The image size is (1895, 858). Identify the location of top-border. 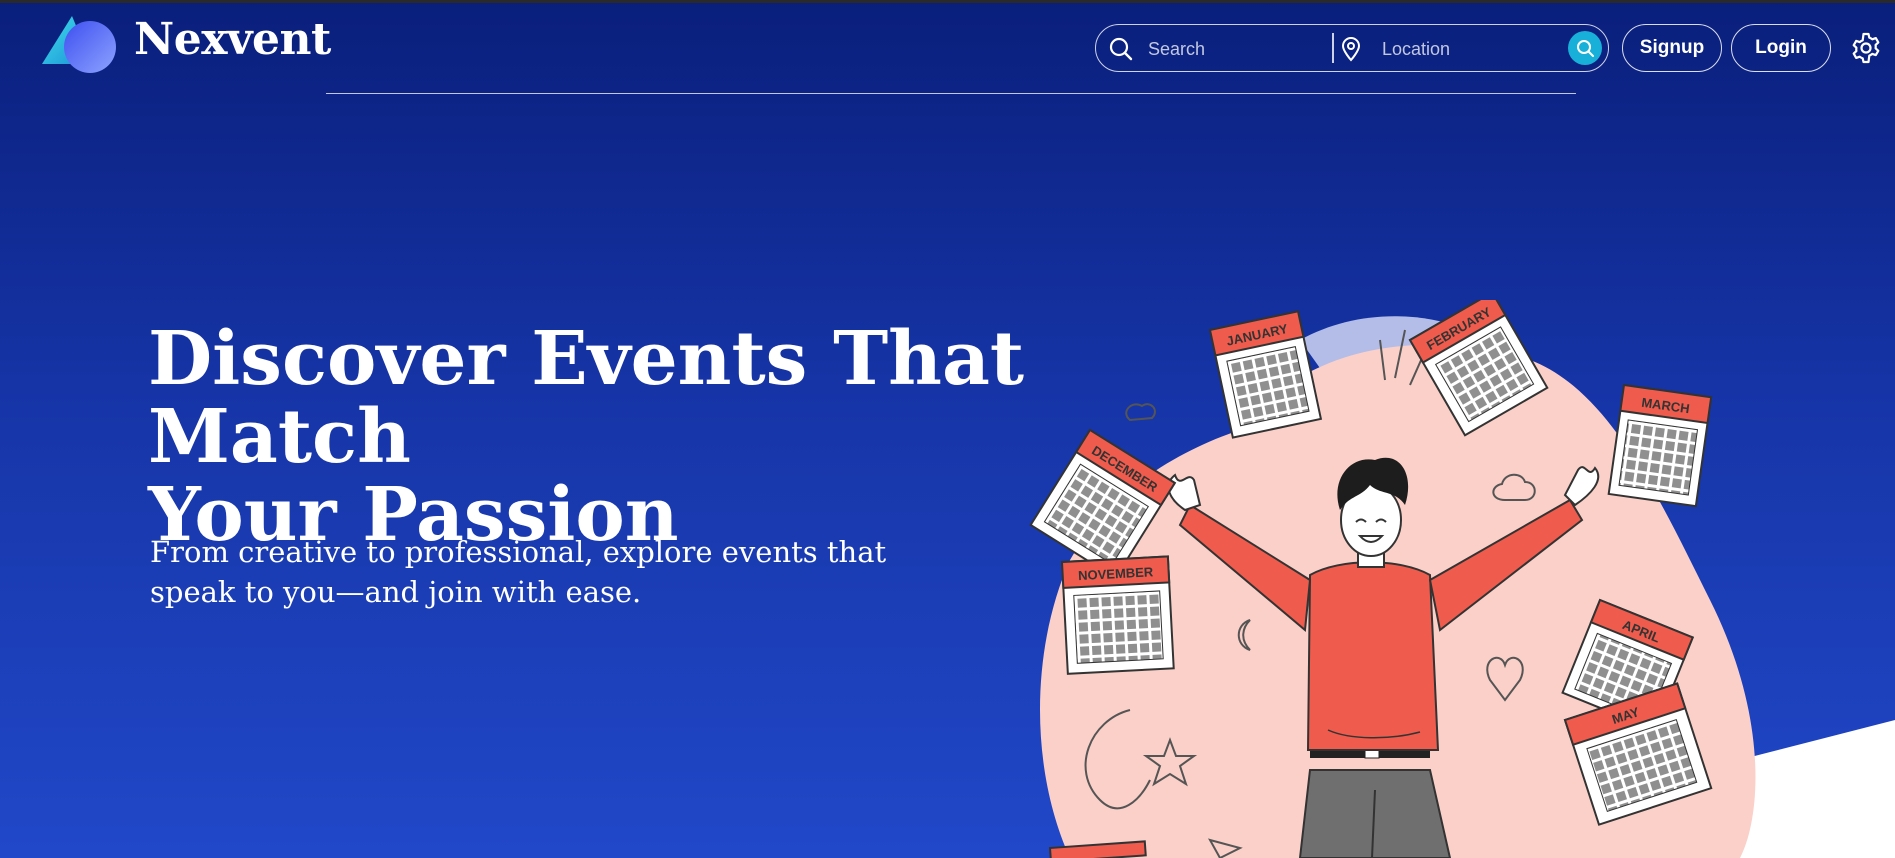
(947, 1).